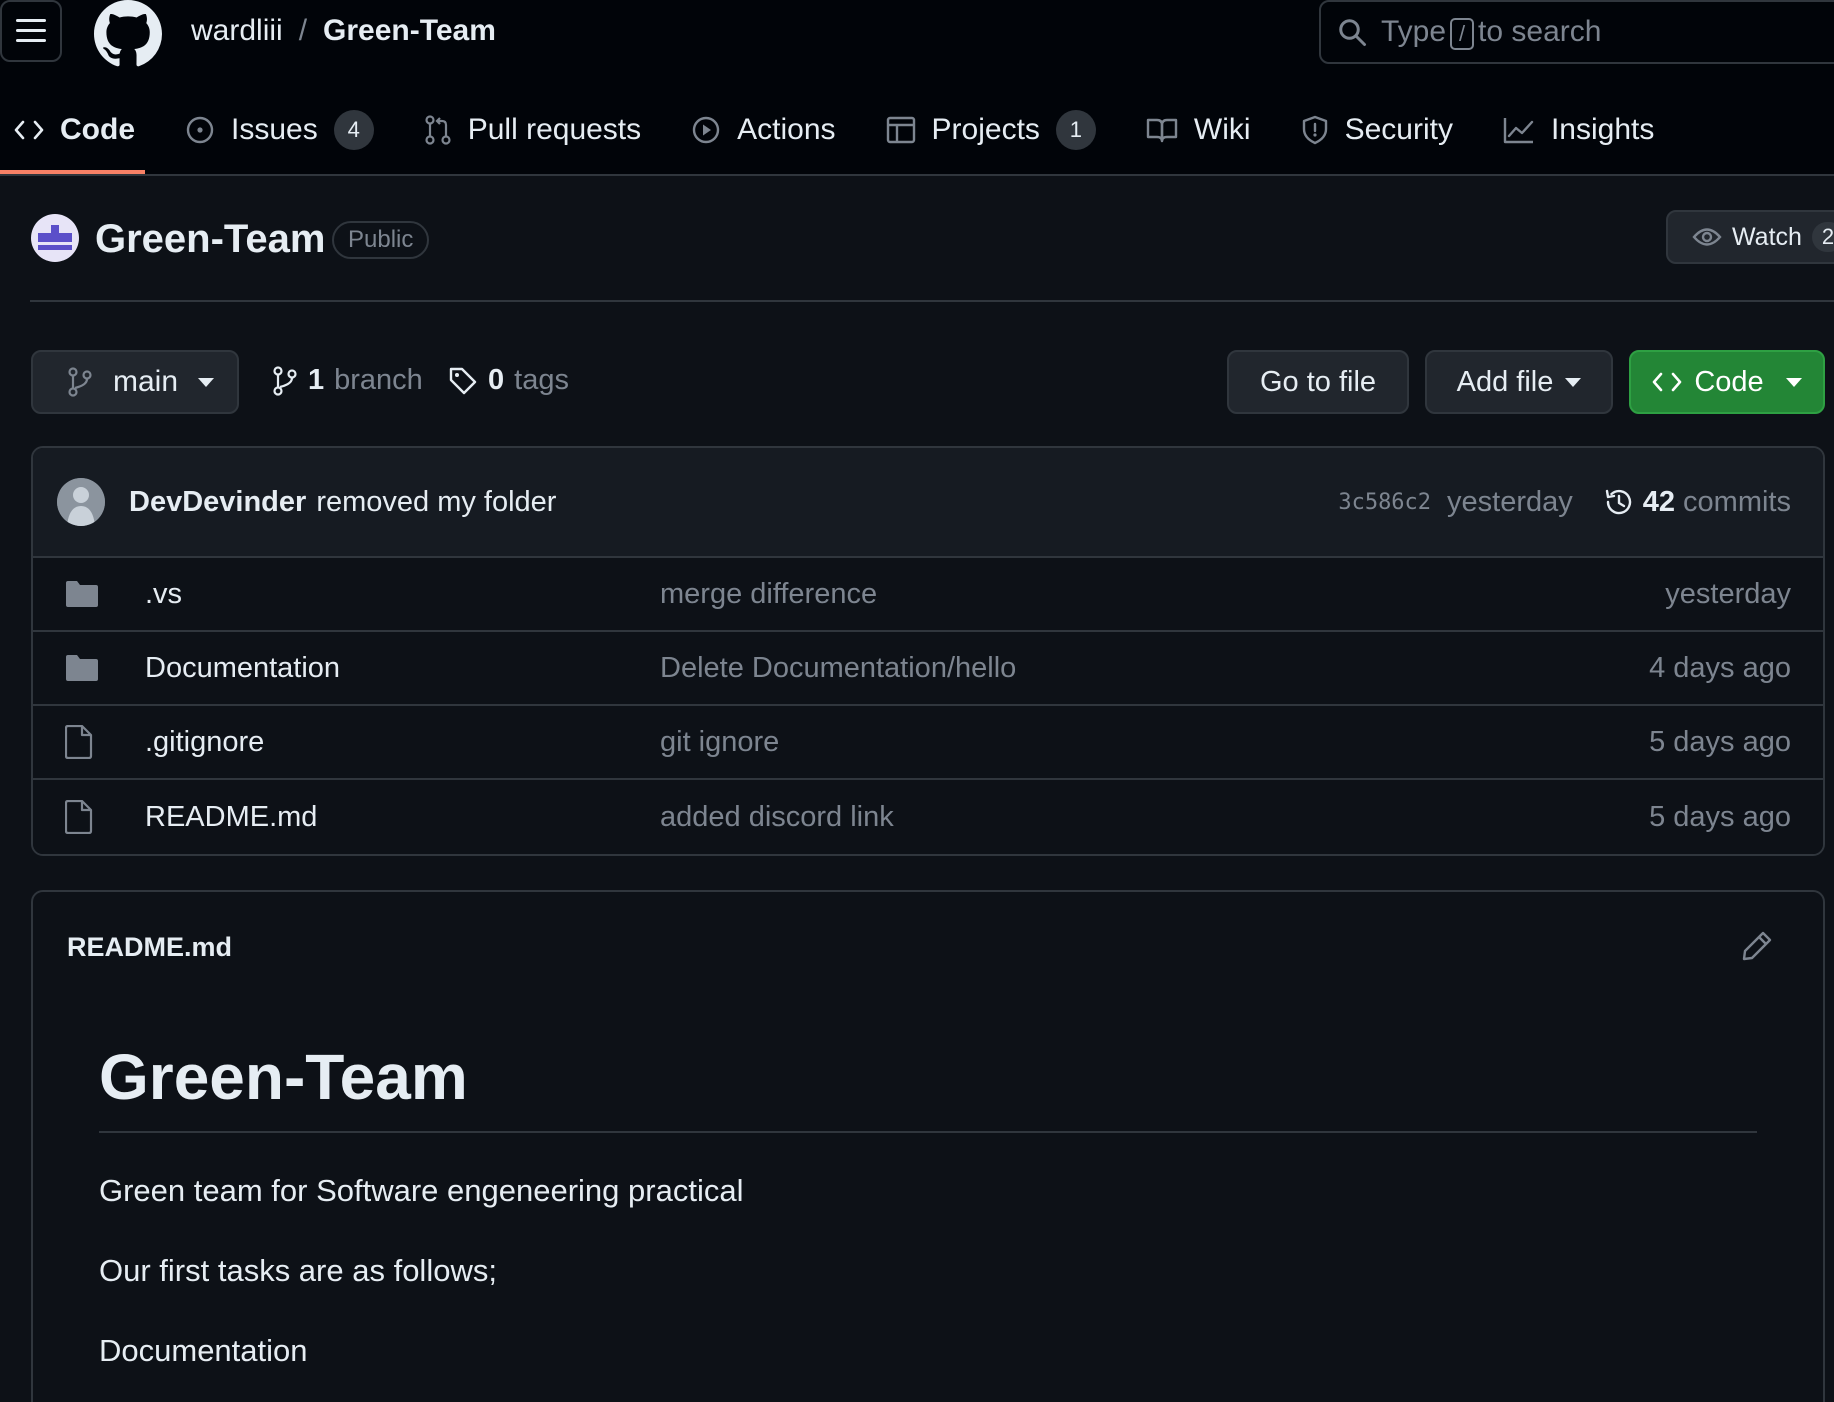 This screenshot has height=1402, width=1834. Describe the element at coordinates (496, 380) in the screenshot. I see `tag-count: 0` at that location.